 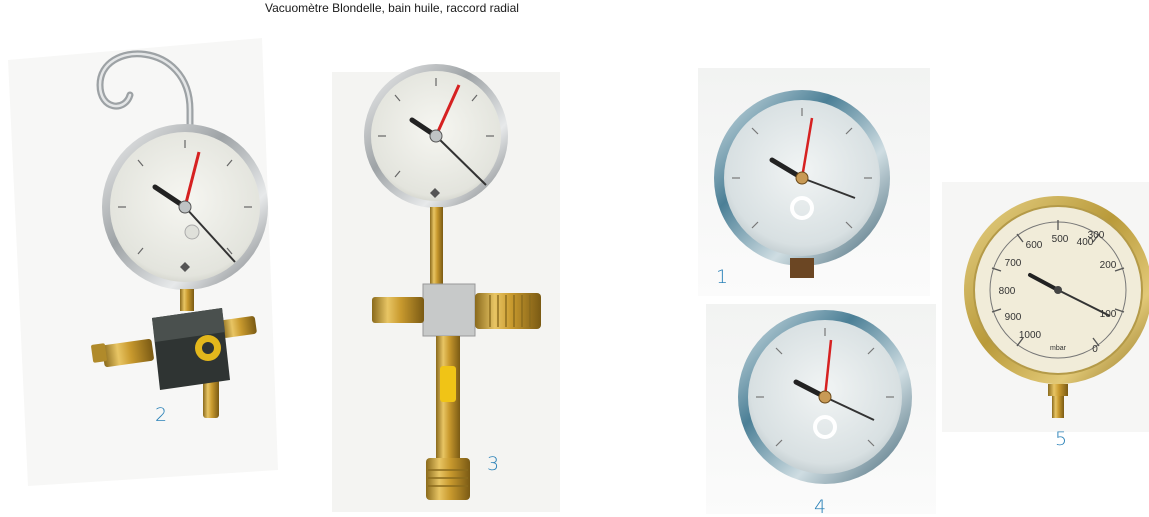 I want to click on gauge-5-tick-500: 500, so click(x=1060, y=239).